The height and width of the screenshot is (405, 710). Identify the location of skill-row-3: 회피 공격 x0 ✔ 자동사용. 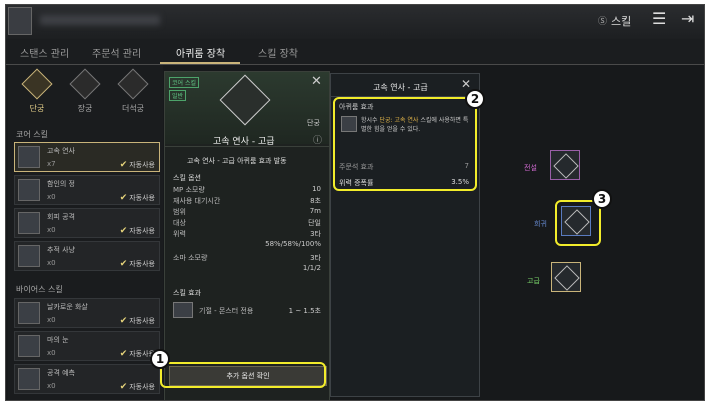
(87, 223).